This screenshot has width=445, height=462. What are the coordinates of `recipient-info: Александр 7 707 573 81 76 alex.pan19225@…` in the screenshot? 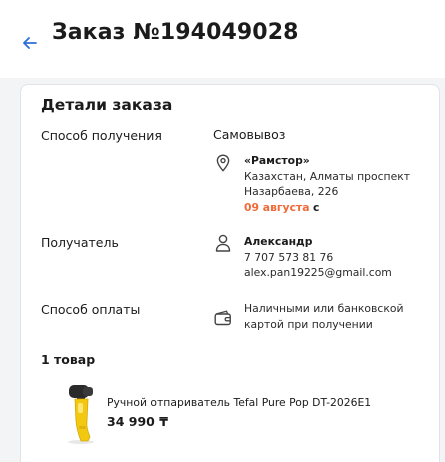 It's located at (336, 257).